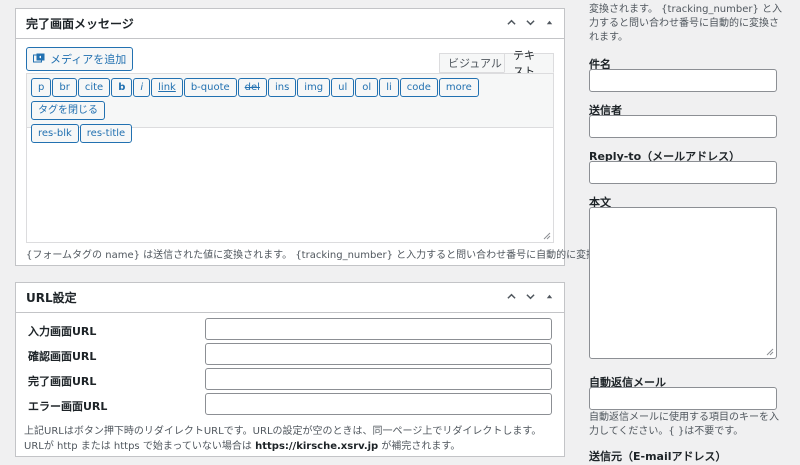 This screenshot has height=465, width=800. What do you see at coordinates (68, 406) in the screenshot?
I see `error-url-label: エラー画面URL` at bounding box center [68, 406].